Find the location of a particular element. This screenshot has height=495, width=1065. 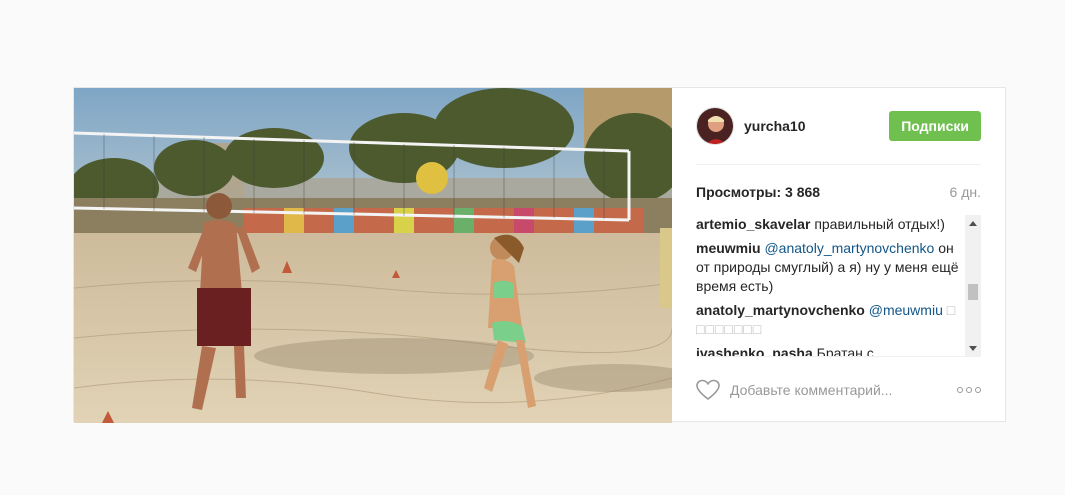

post-time: 6 дн. is located at coordinates (965, 192).